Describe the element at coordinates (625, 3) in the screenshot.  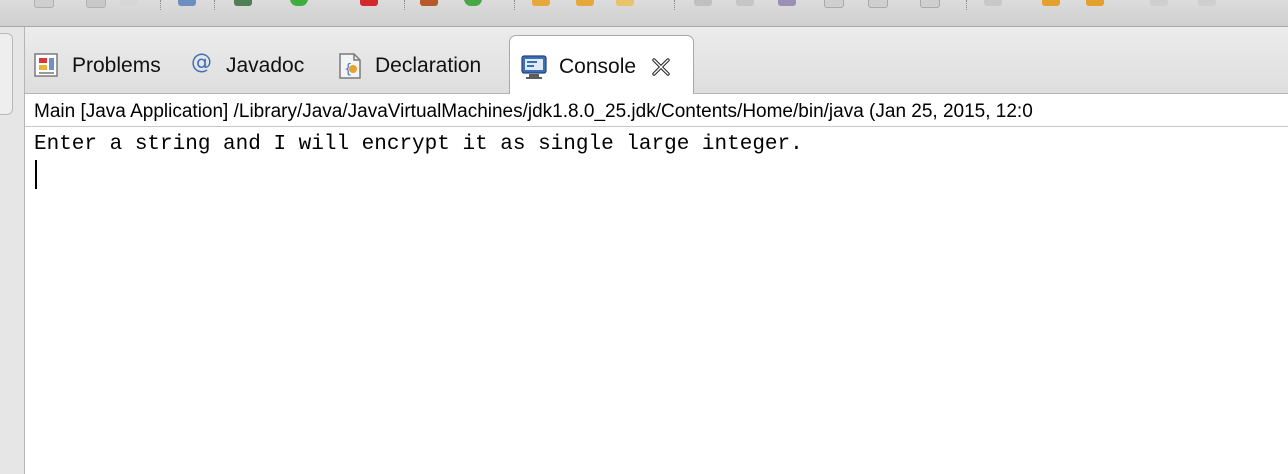
I see `edit-icon` at that location.